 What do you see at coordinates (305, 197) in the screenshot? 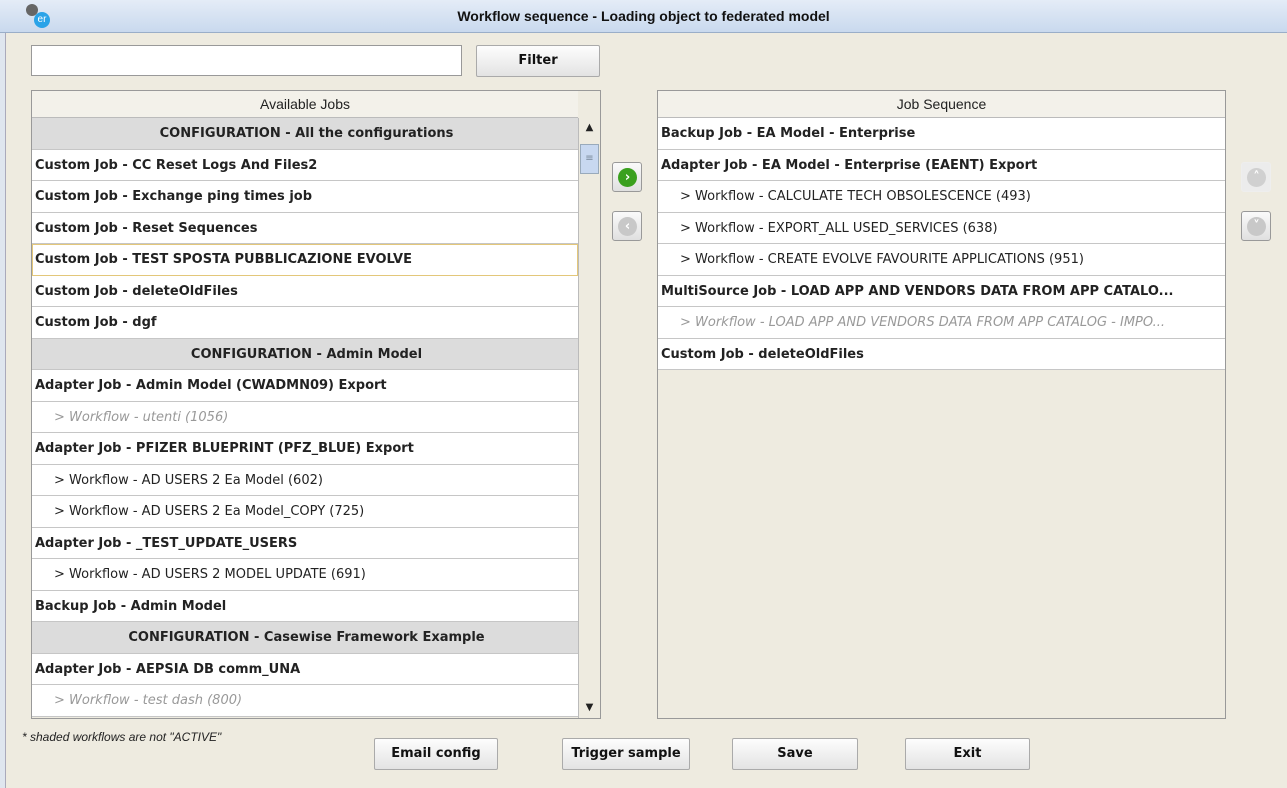
I see `job-row: Custom Job - Exchange ping times job` at bounding box center [305, 197].